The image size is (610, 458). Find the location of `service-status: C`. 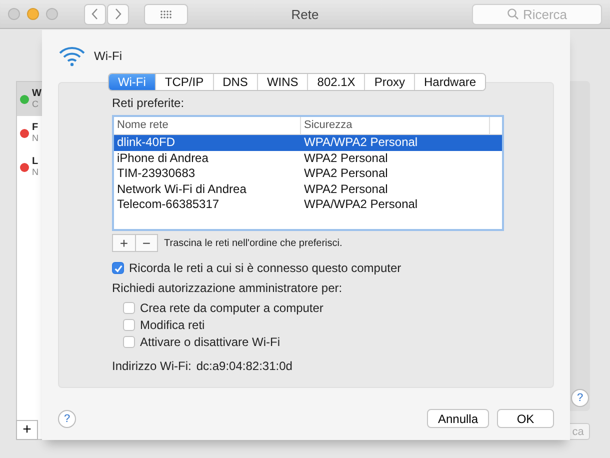

service-status: C is located at coordinates (36, 104).